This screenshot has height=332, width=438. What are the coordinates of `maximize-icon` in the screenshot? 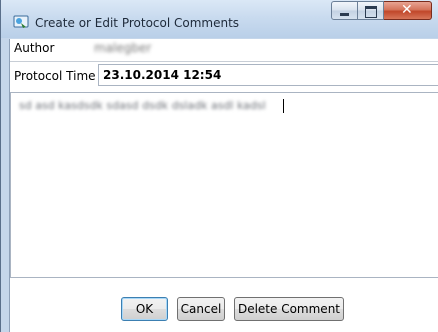 It's located at (371, 12).